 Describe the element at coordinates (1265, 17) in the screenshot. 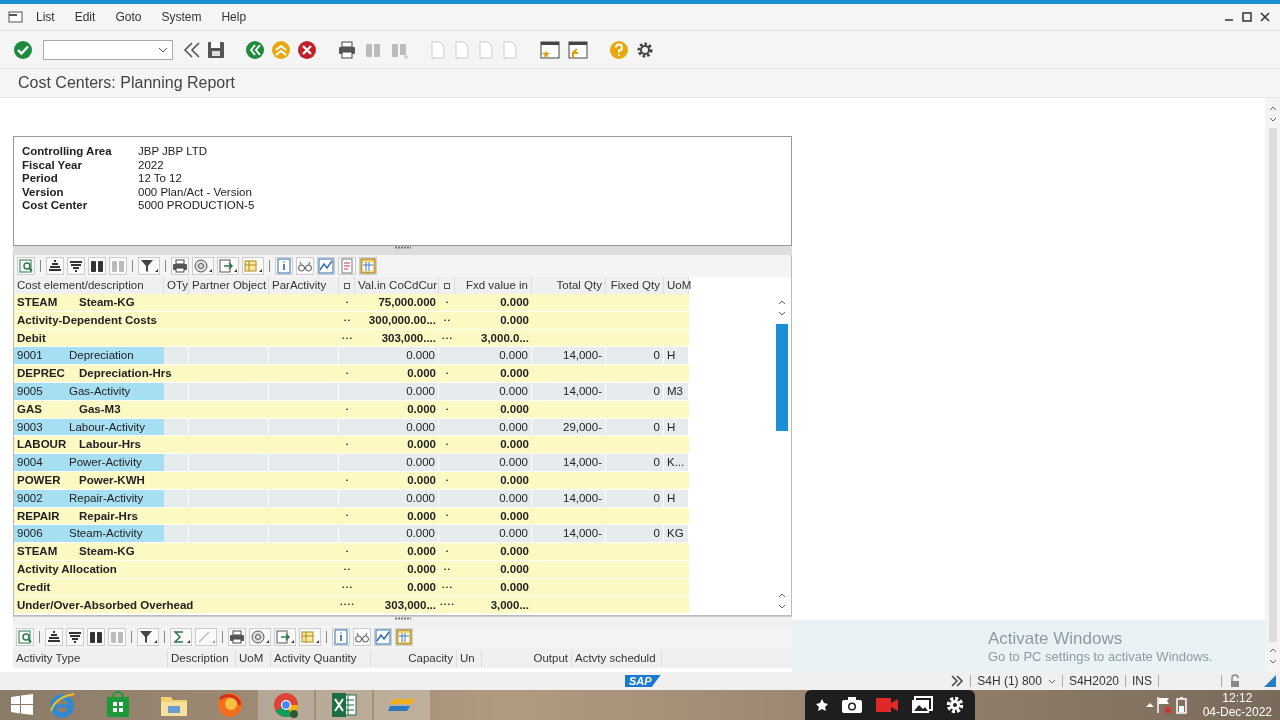

I see `close-icon` at that location.